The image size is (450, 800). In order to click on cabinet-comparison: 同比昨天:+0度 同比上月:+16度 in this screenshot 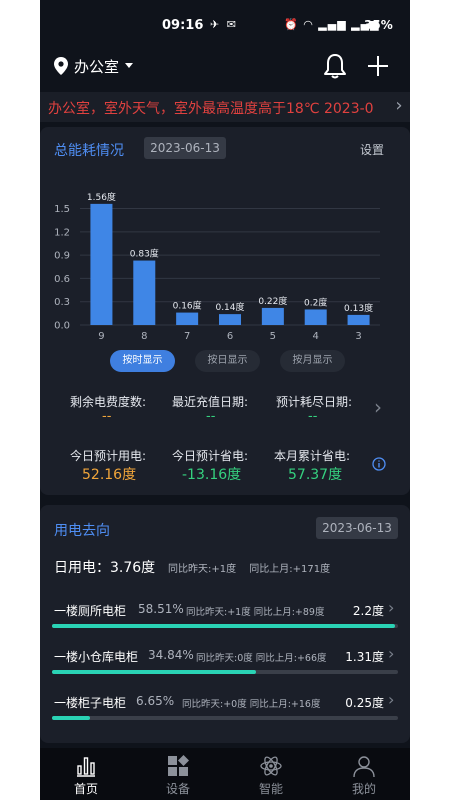, I will do `click(251, 704)`.